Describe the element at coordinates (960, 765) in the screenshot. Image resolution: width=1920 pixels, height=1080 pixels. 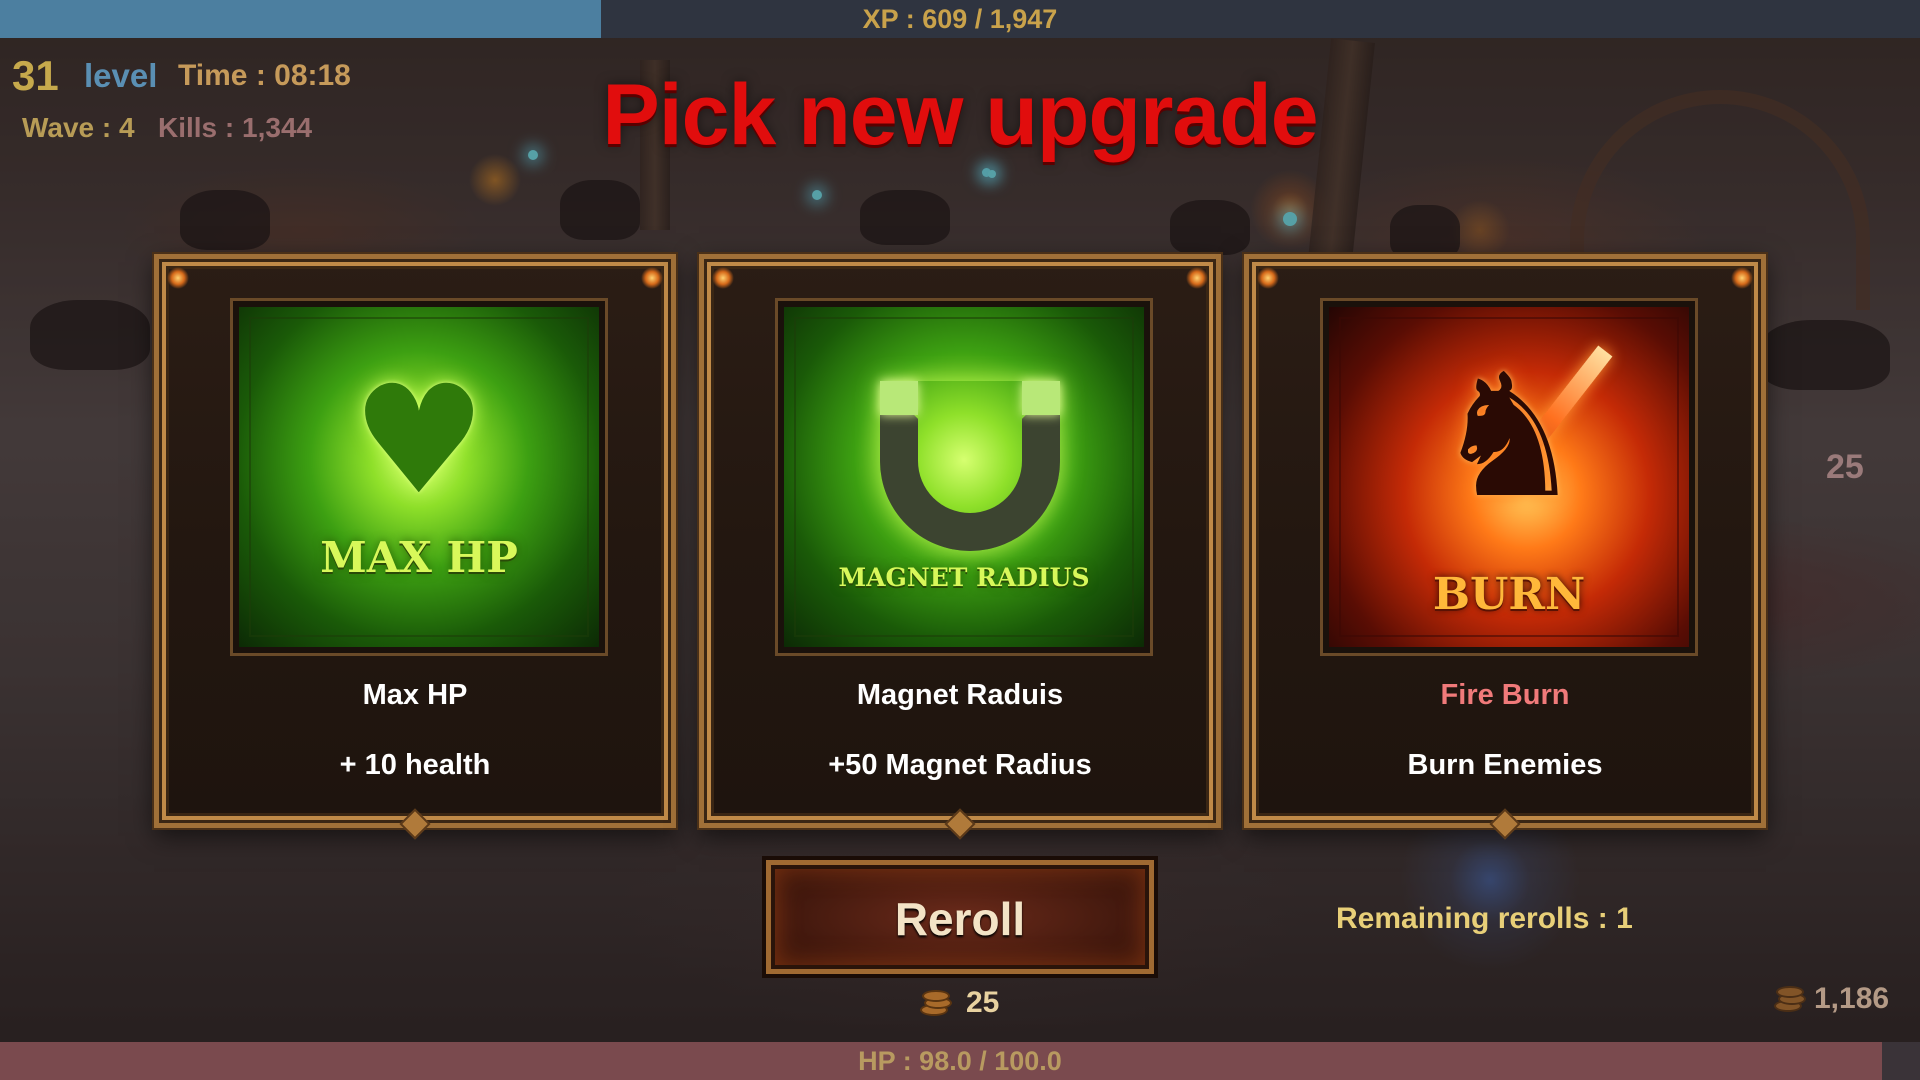
I see `upgrade-description: +50 Magnet Radius` at that location.